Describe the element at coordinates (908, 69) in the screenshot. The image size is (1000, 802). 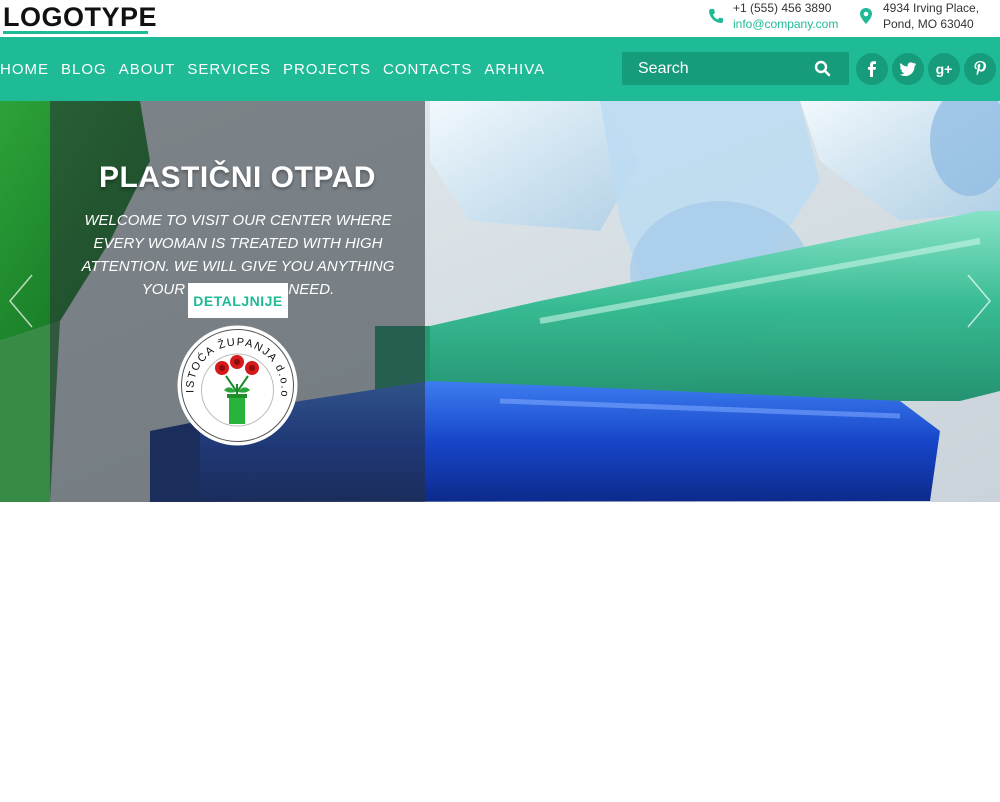
I see `twitter-icon` at that location.